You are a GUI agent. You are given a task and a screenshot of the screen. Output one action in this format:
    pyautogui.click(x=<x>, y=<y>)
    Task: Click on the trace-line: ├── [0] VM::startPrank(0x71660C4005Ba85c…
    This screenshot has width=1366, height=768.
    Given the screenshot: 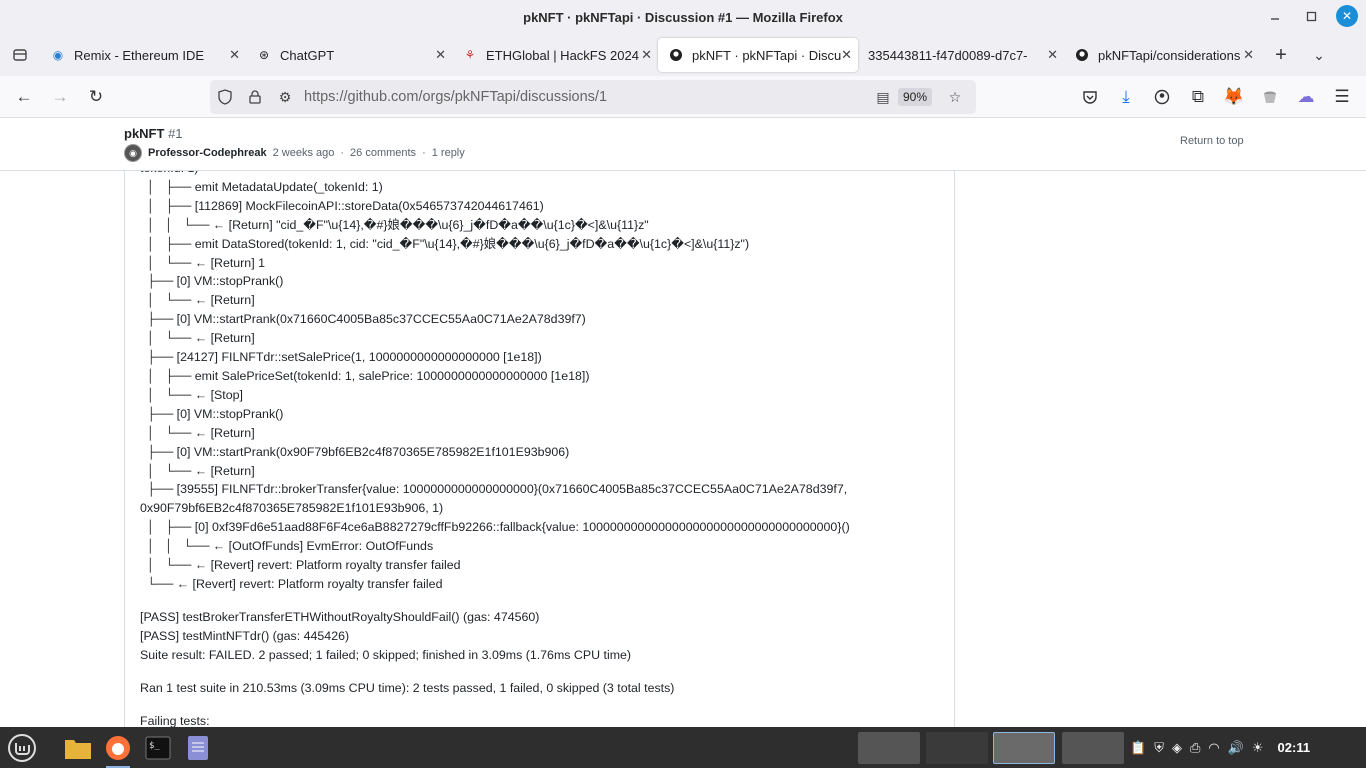 What is the action you would take?
    pyautogui.click(x=363, y=319)
    